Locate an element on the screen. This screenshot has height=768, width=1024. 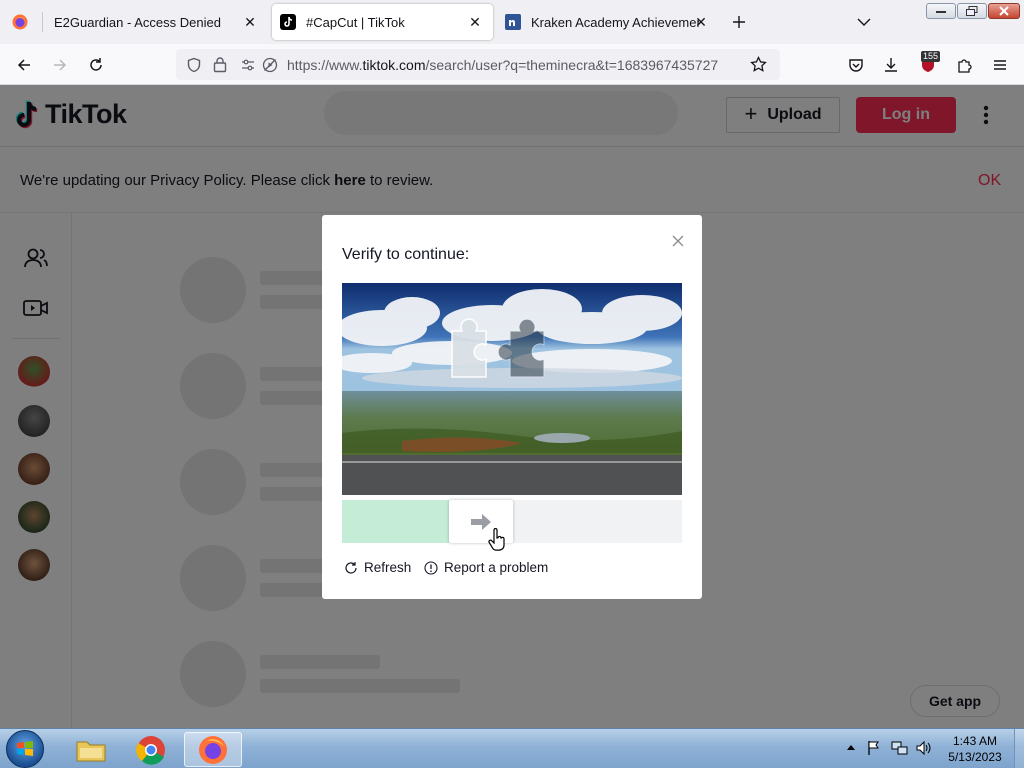
autoplay-blocked-icon is located at coordinates (270, 65).